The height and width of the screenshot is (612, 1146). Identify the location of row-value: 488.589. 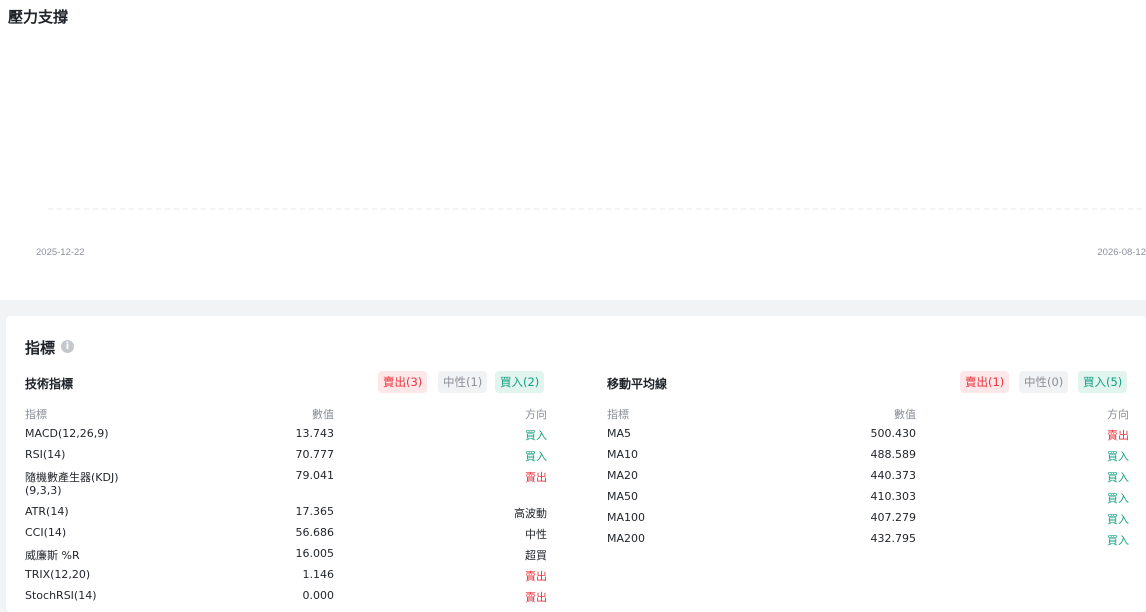
(893, 454).